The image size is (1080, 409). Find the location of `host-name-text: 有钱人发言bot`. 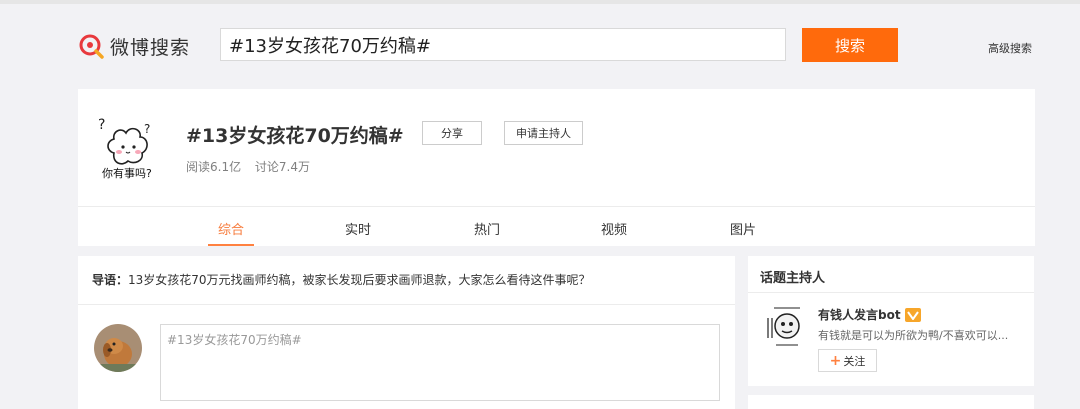

host-name-text: 有钱人发言bot is located at coordinates (859, 315).